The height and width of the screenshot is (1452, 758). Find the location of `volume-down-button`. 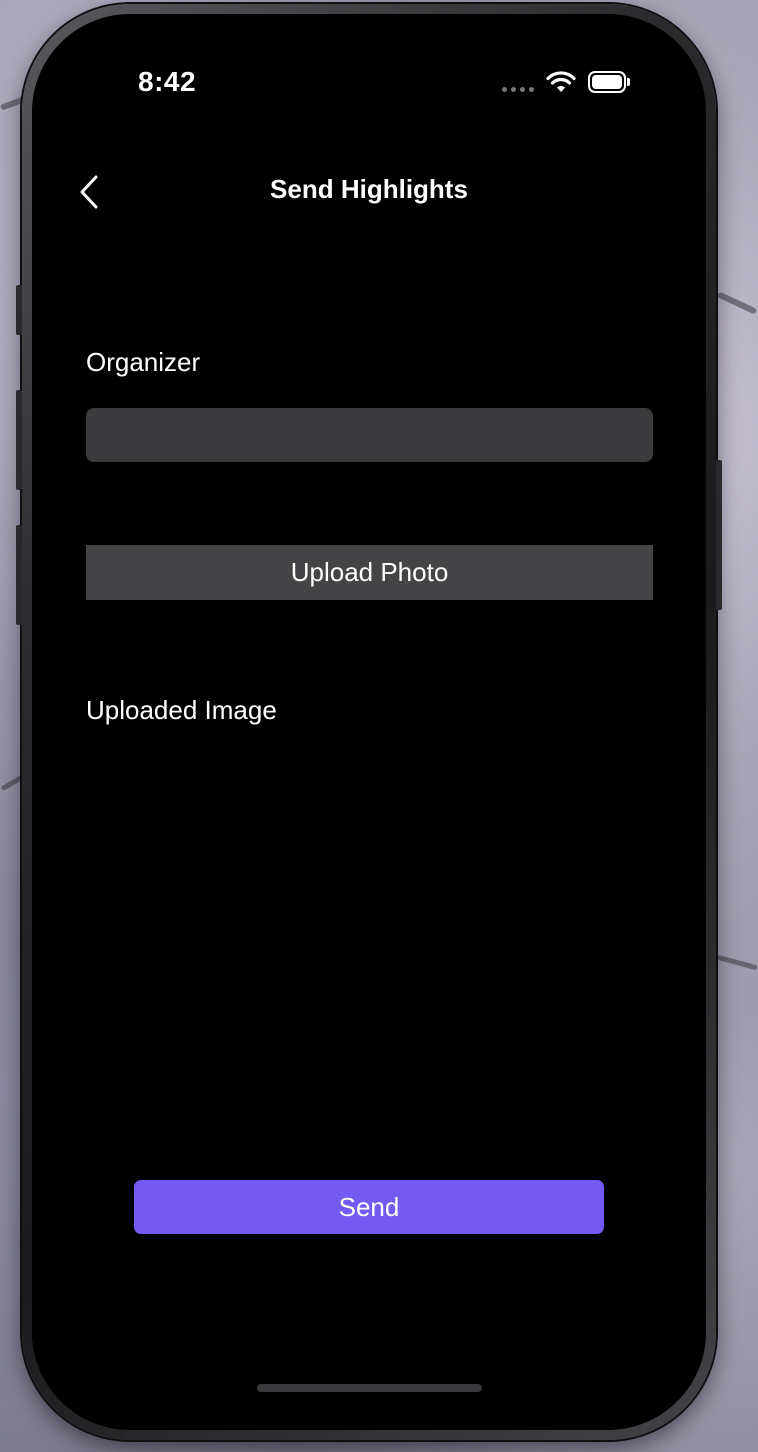

volume-down-button is located at coordinates (19, 575).